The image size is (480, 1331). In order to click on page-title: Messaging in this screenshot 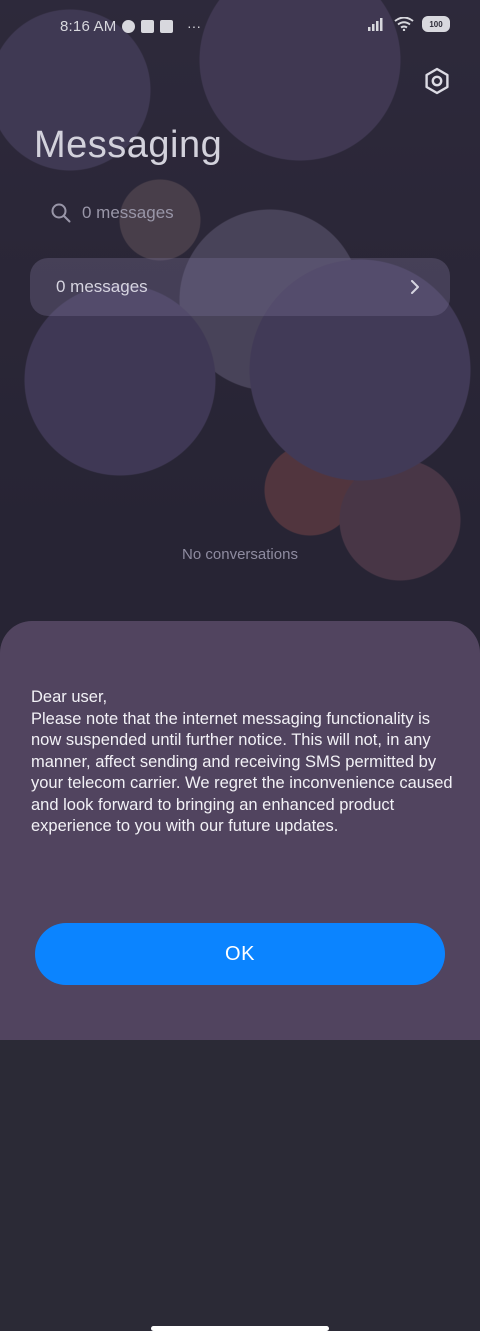, I will do `click(128, 145)`.